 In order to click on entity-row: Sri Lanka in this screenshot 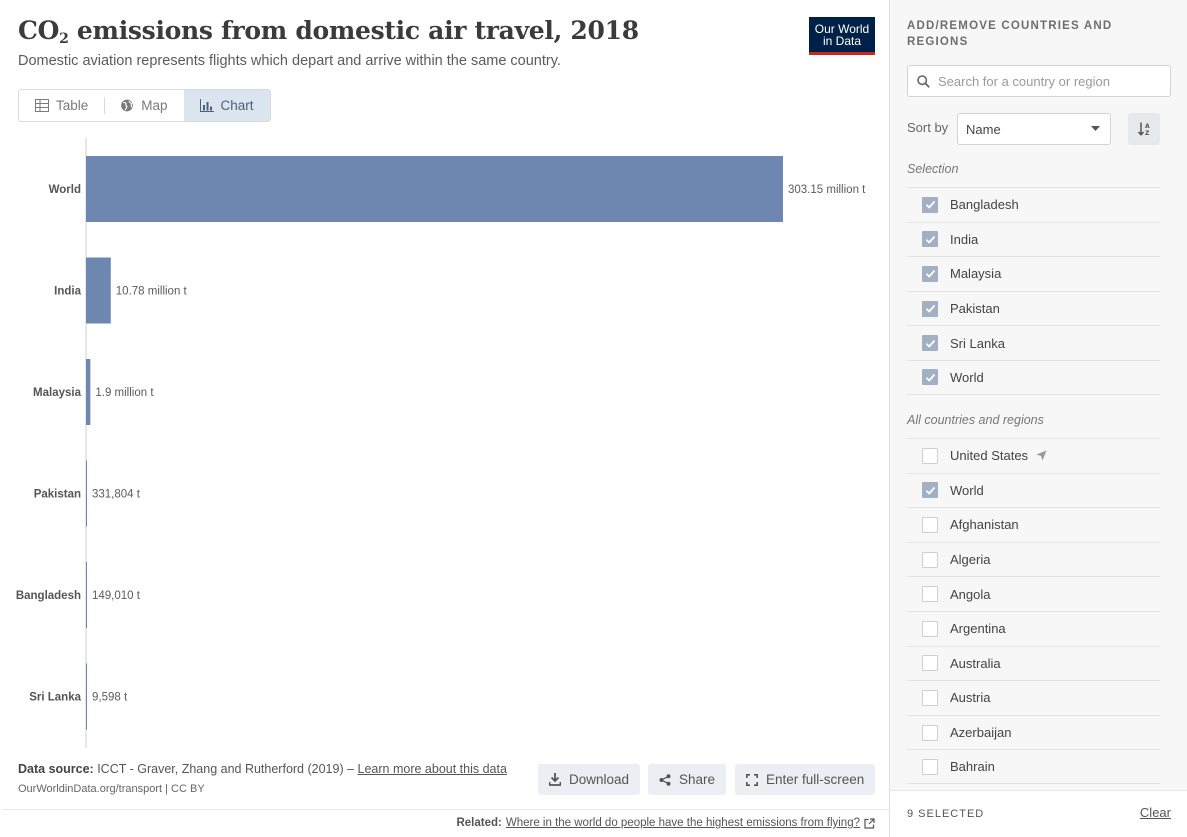, I will do `click(1033, 342)`.